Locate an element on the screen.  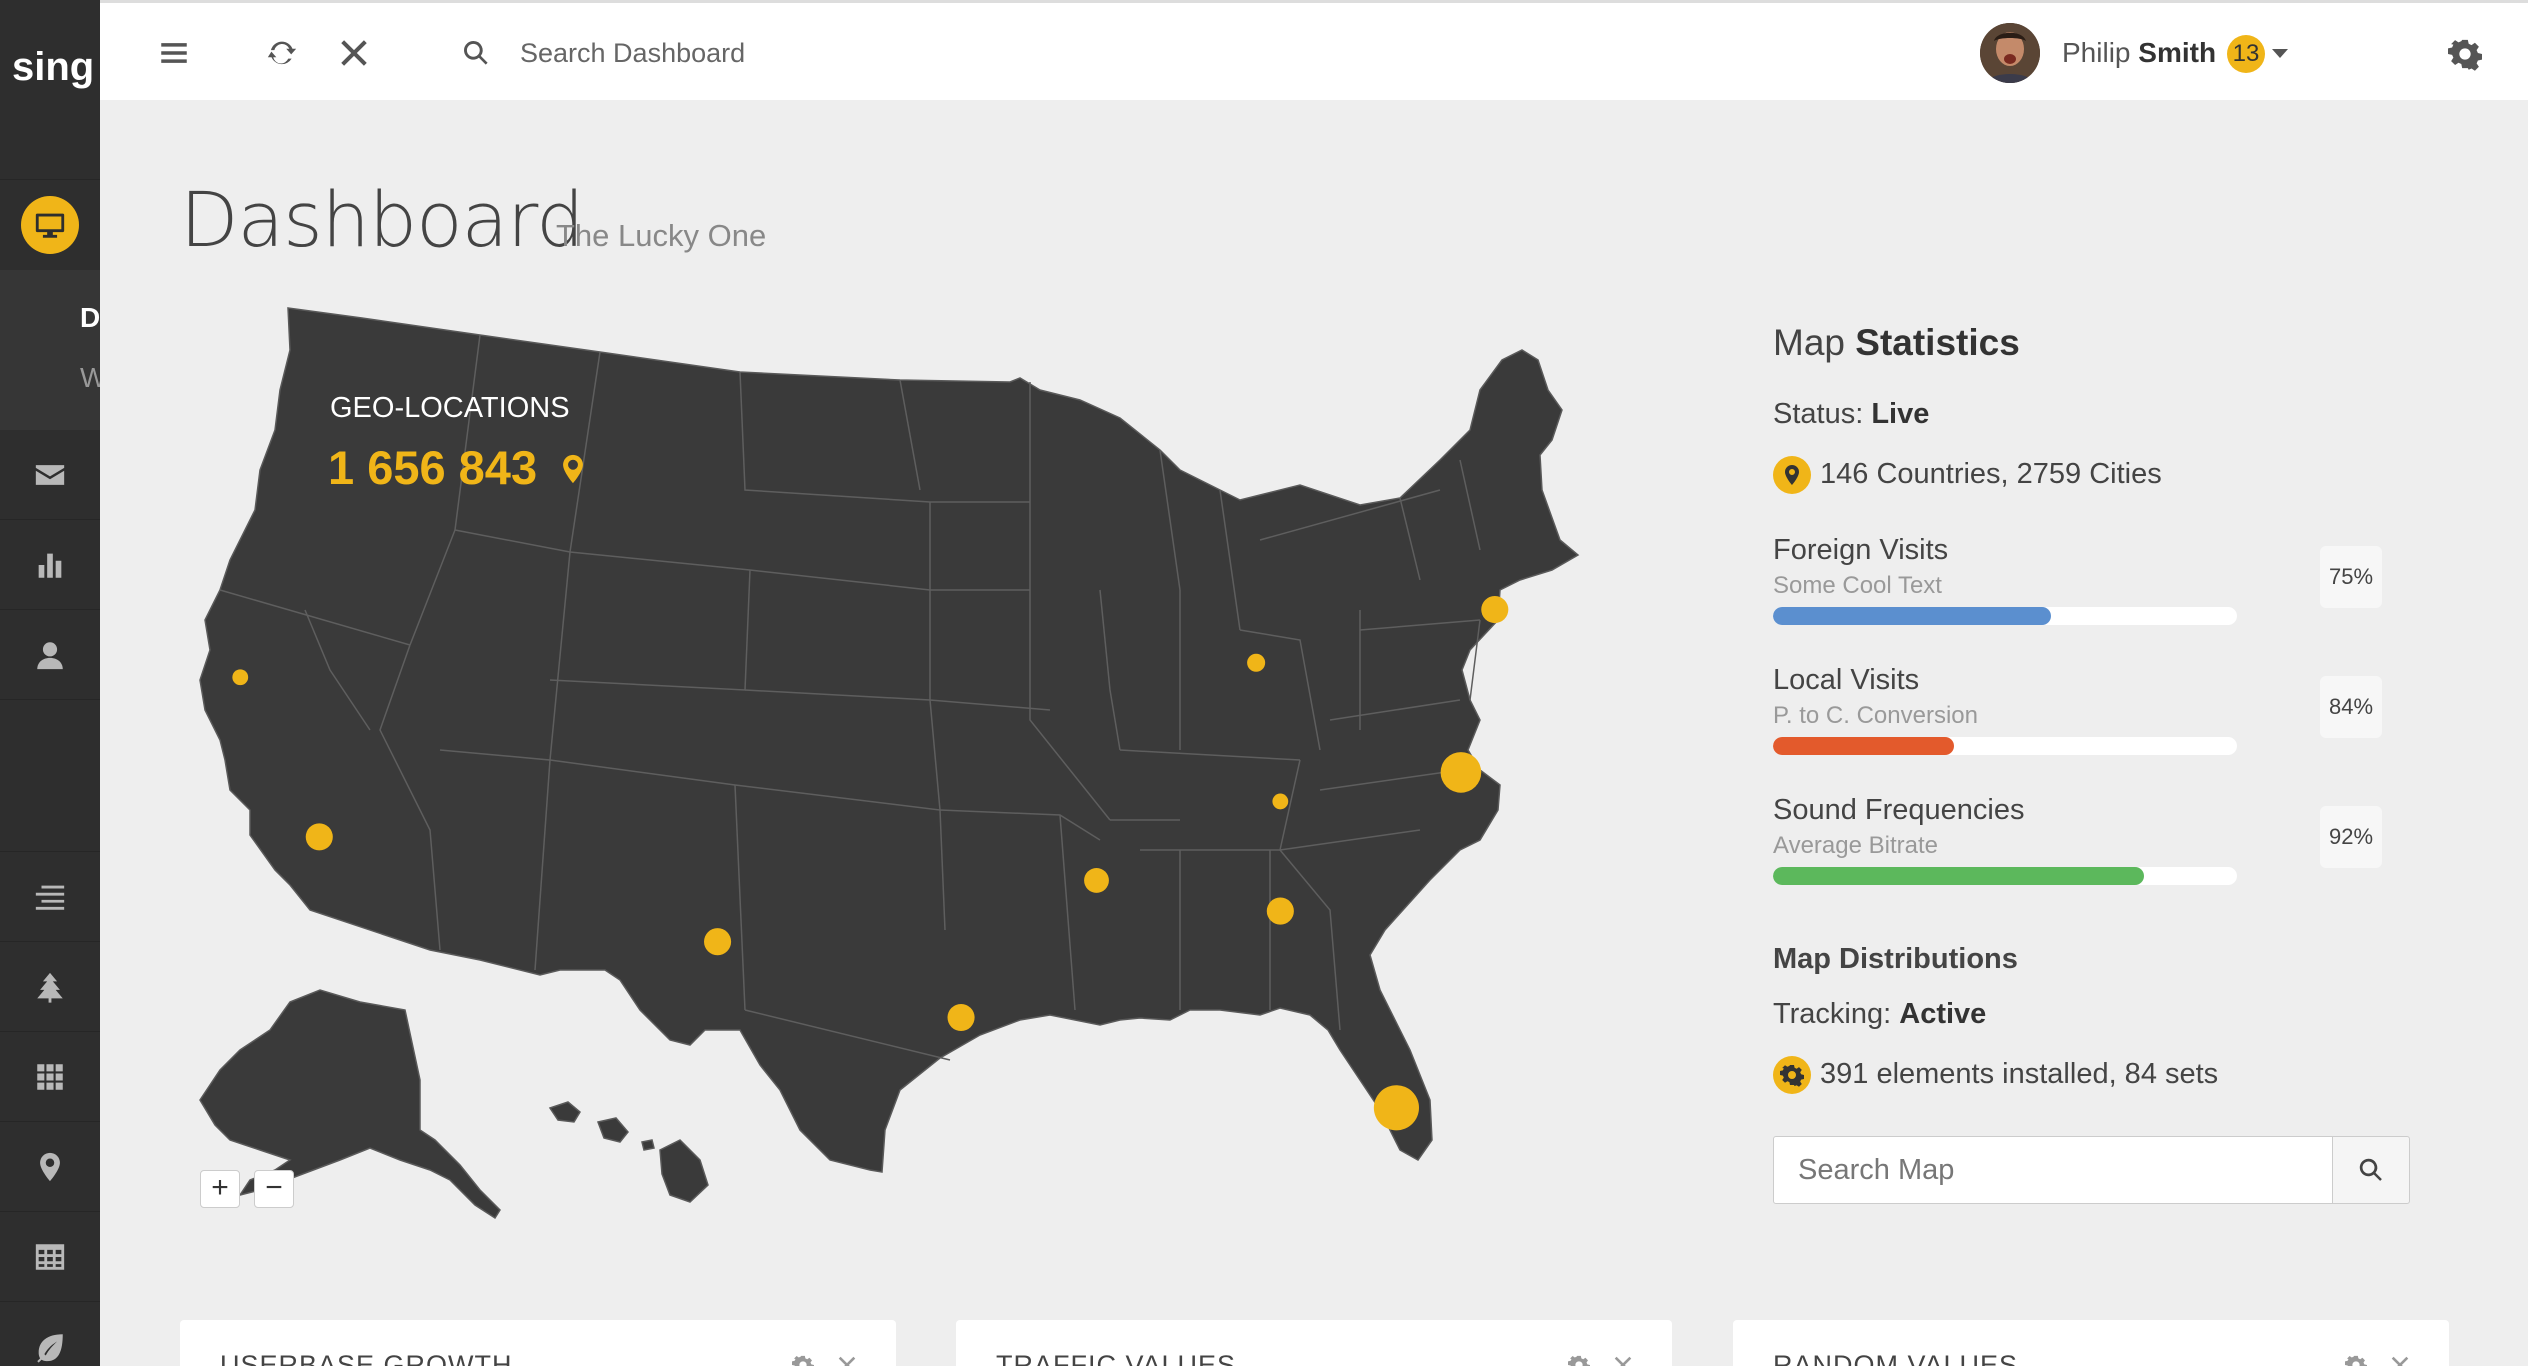
align-icon is located at coordinates (50, 897).